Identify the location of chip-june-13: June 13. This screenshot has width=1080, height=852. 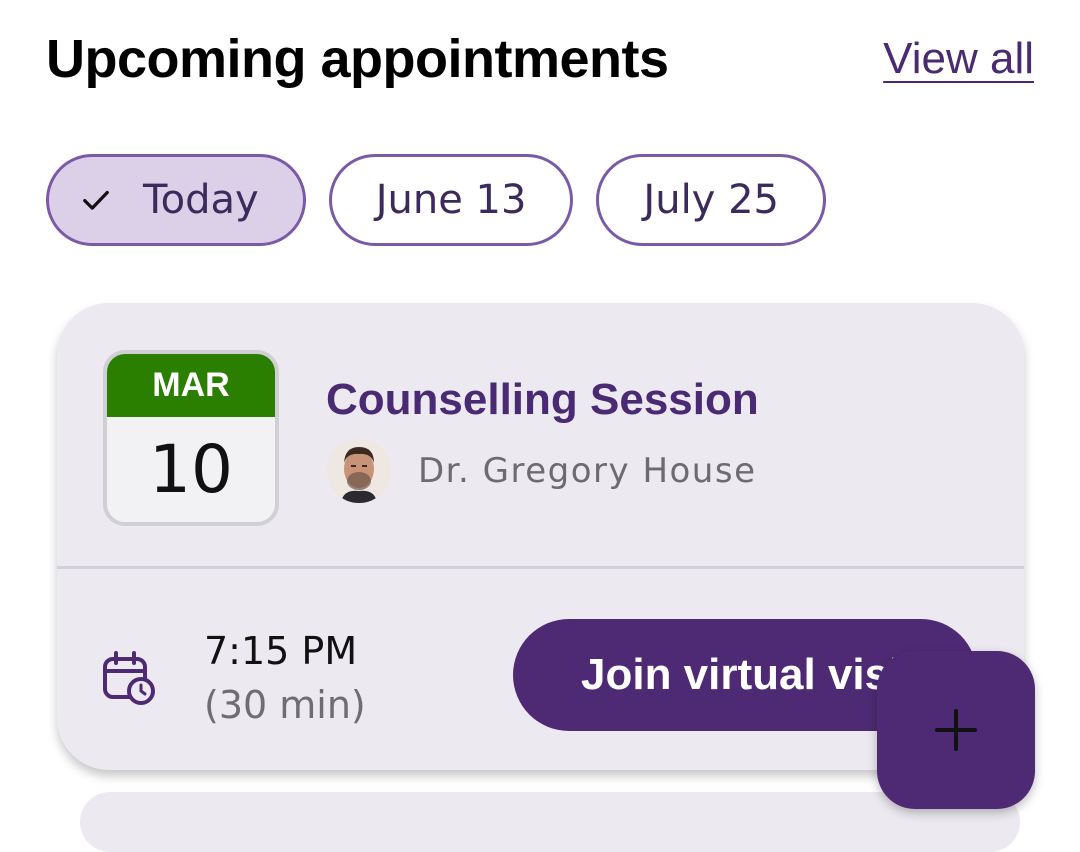
(451, 200).